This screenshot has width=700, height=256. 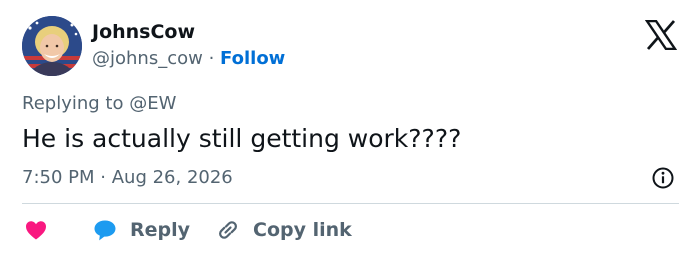 I want to click on avatar-image, so click(x=52, y=46).